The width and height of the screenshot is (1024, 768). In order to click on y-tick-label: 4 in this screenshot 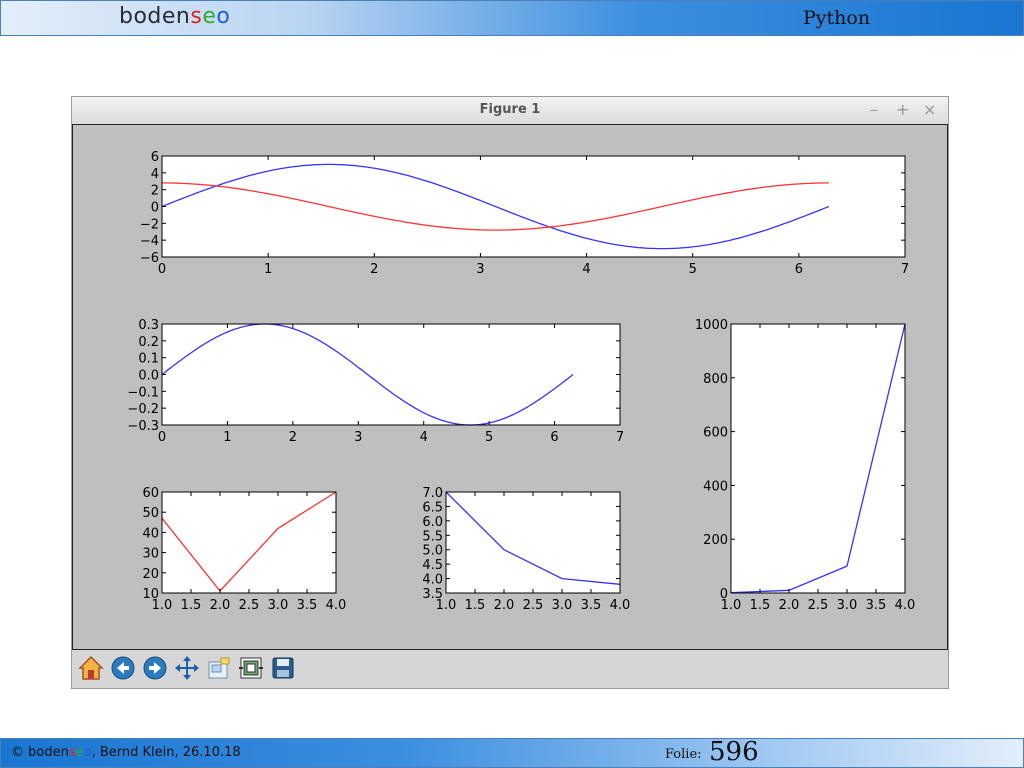, I will do `click(155, 174)`.